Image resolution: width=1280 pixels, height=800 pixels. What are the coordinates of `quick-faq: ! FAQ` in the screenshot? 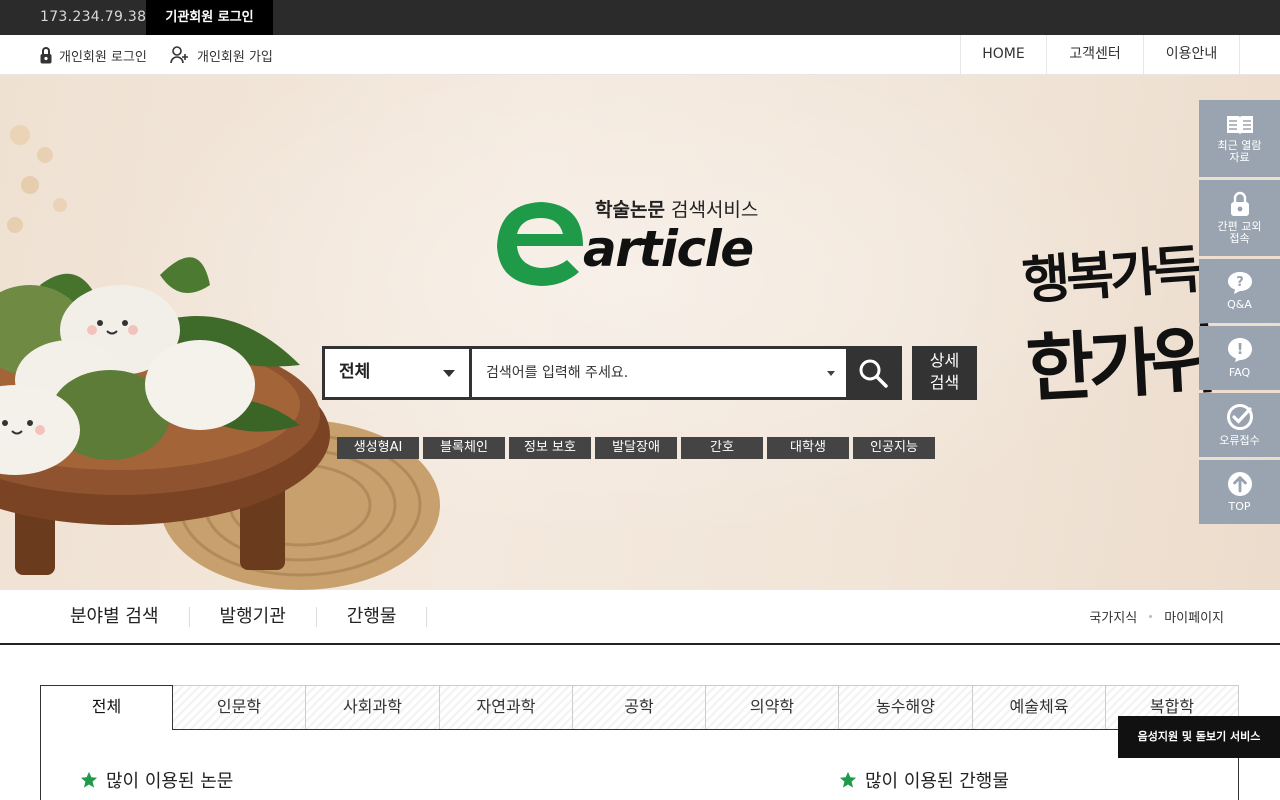 It's located at (1239, 358).